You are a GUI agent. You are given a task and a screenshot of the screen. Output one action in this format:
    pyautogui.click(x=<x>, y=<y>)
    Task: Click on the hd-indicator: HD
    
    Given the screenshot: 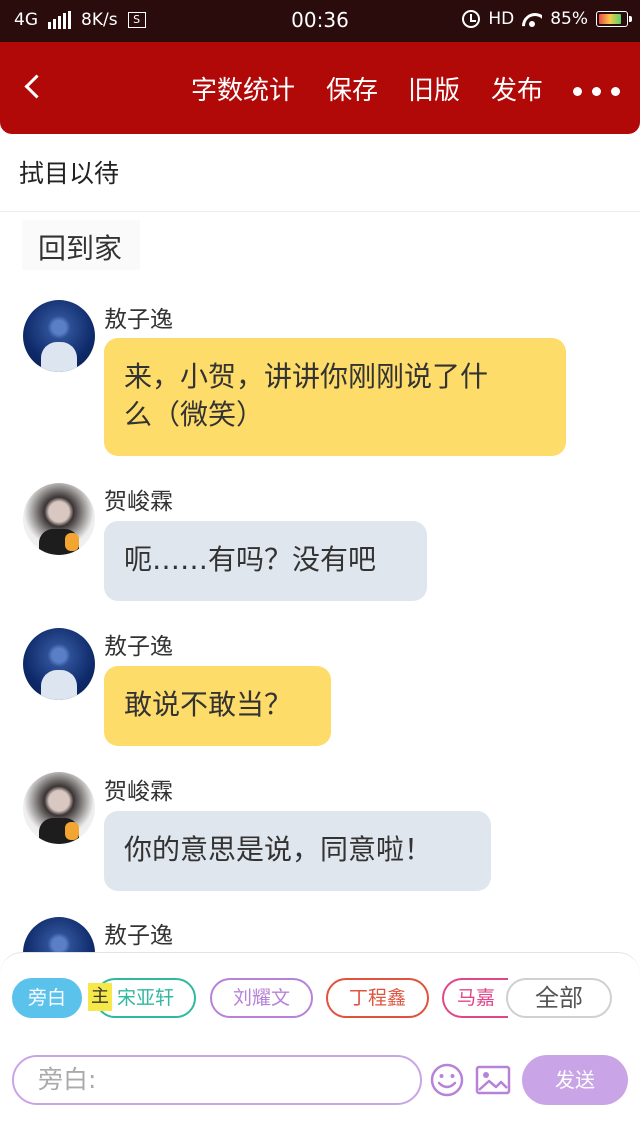 What is the action you would take?
    pyautogui.click(x=501, y=19)
    